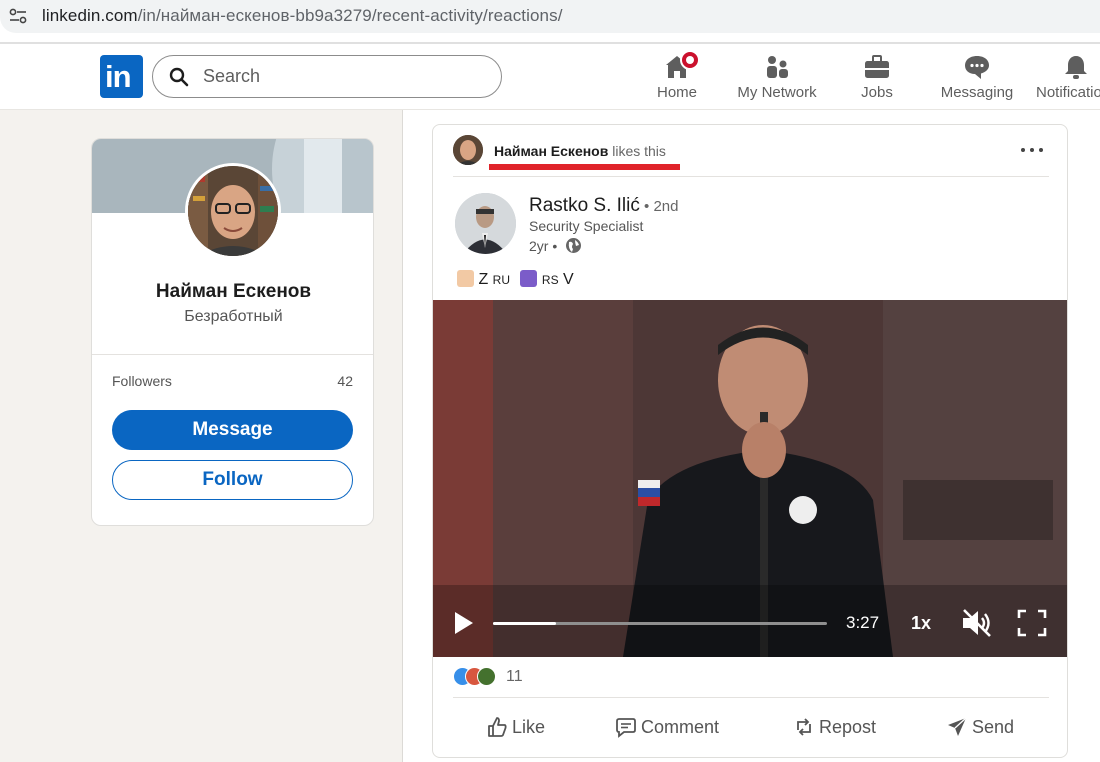 This screenshot has width=1100, height=762. What do you see at coordinates (566, 279) in the screenshot?
I see `post-text-v: V` at bounding box center [566, 279].